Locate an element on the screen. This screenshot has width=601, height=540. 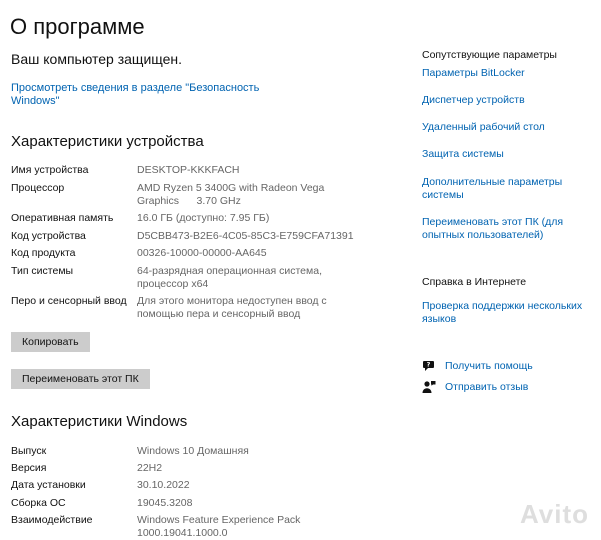
spec-value: 22H2 is located at coordinates (150, 468).